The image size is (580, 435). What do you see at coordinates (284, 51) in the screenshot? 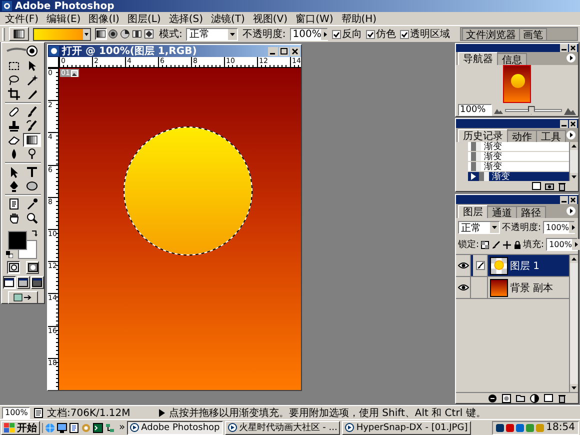
I see `maximize-icon` at bounding box center [284, 51].